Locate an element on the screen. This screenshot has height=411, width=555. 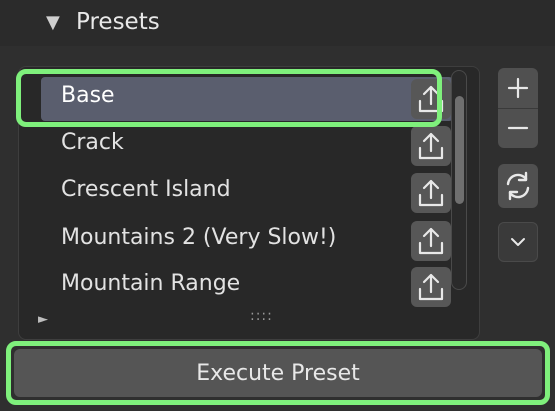
execute-preset-button: Execute Preset is located at coordinates (278, 373).